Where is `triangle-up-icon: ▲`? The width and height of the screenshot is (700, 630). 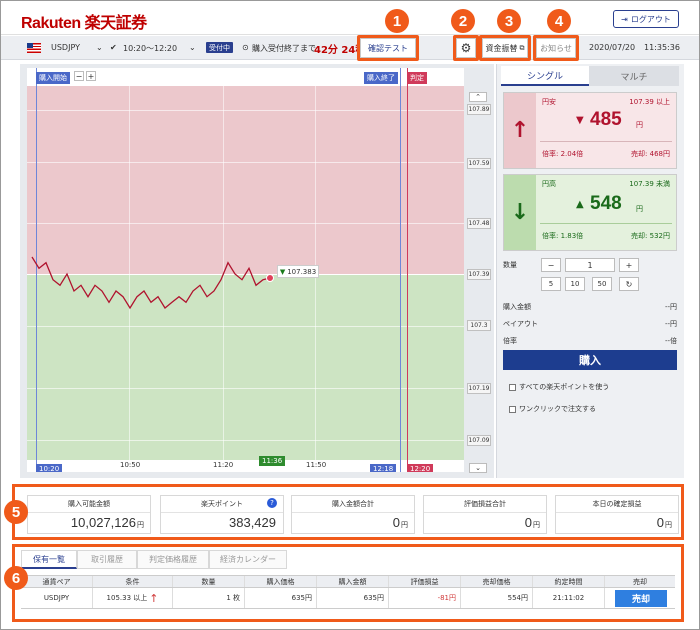
triangle-up-icon: ▲ is located at coordinates (580, 204).